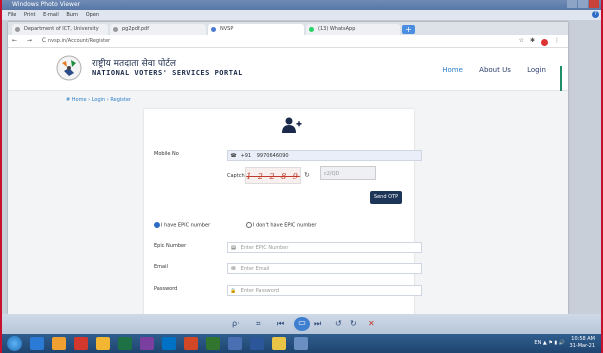 Image resolution: width=603 pixels, height=353 pixels. I want to click on profile-avatar, so click(544, 42).